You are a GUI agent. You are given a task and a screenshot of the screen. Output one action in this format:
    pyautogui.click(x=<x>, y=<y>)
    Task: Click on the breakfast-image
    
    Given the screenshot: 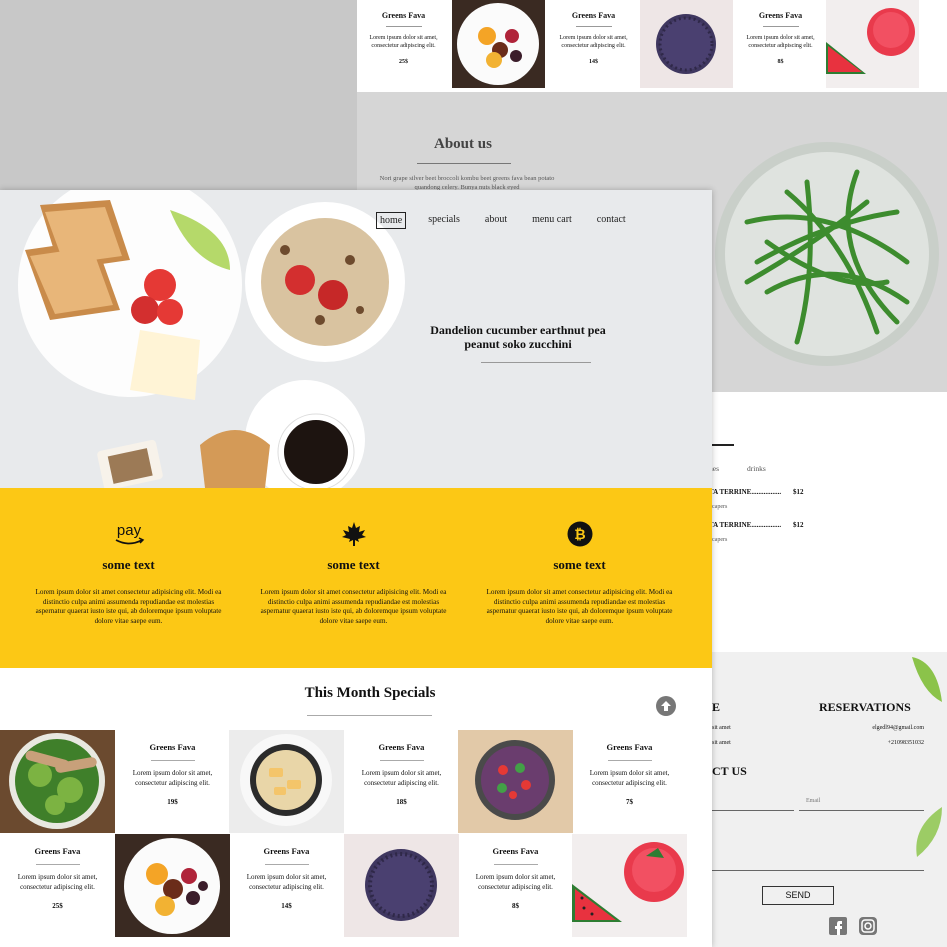 What is the action you would take?
    pyautogui.click(x=211, y=339)
    